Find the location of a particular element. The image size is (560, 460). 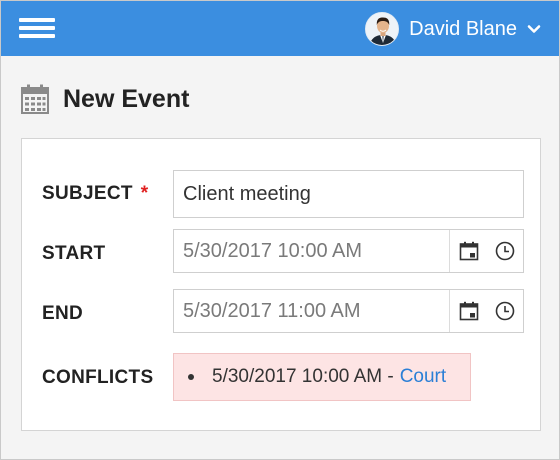

calendar-icon is located at coordinates (35, 99).